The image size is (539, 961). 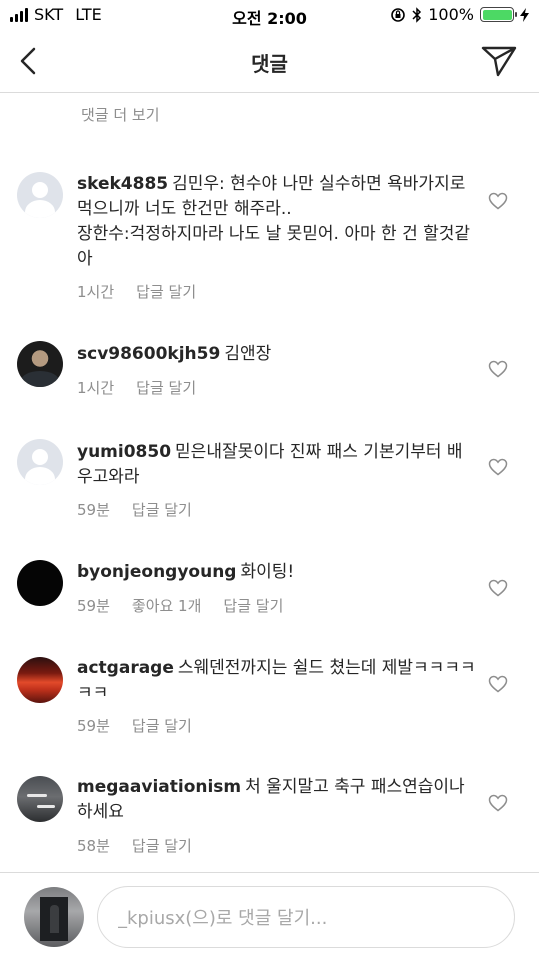 I want to click on comment-text: byonjeongyoung 화이팅!, so click(x=186, y=572).